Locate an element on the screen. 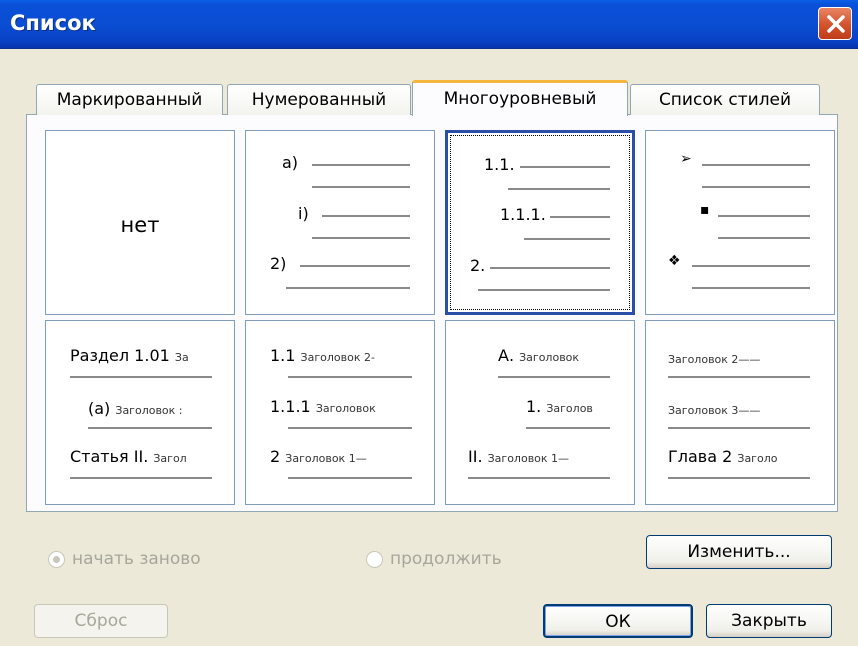 This screenshot has width=858, height=646. button-label: Сброс is located at coordinates (101, 621).